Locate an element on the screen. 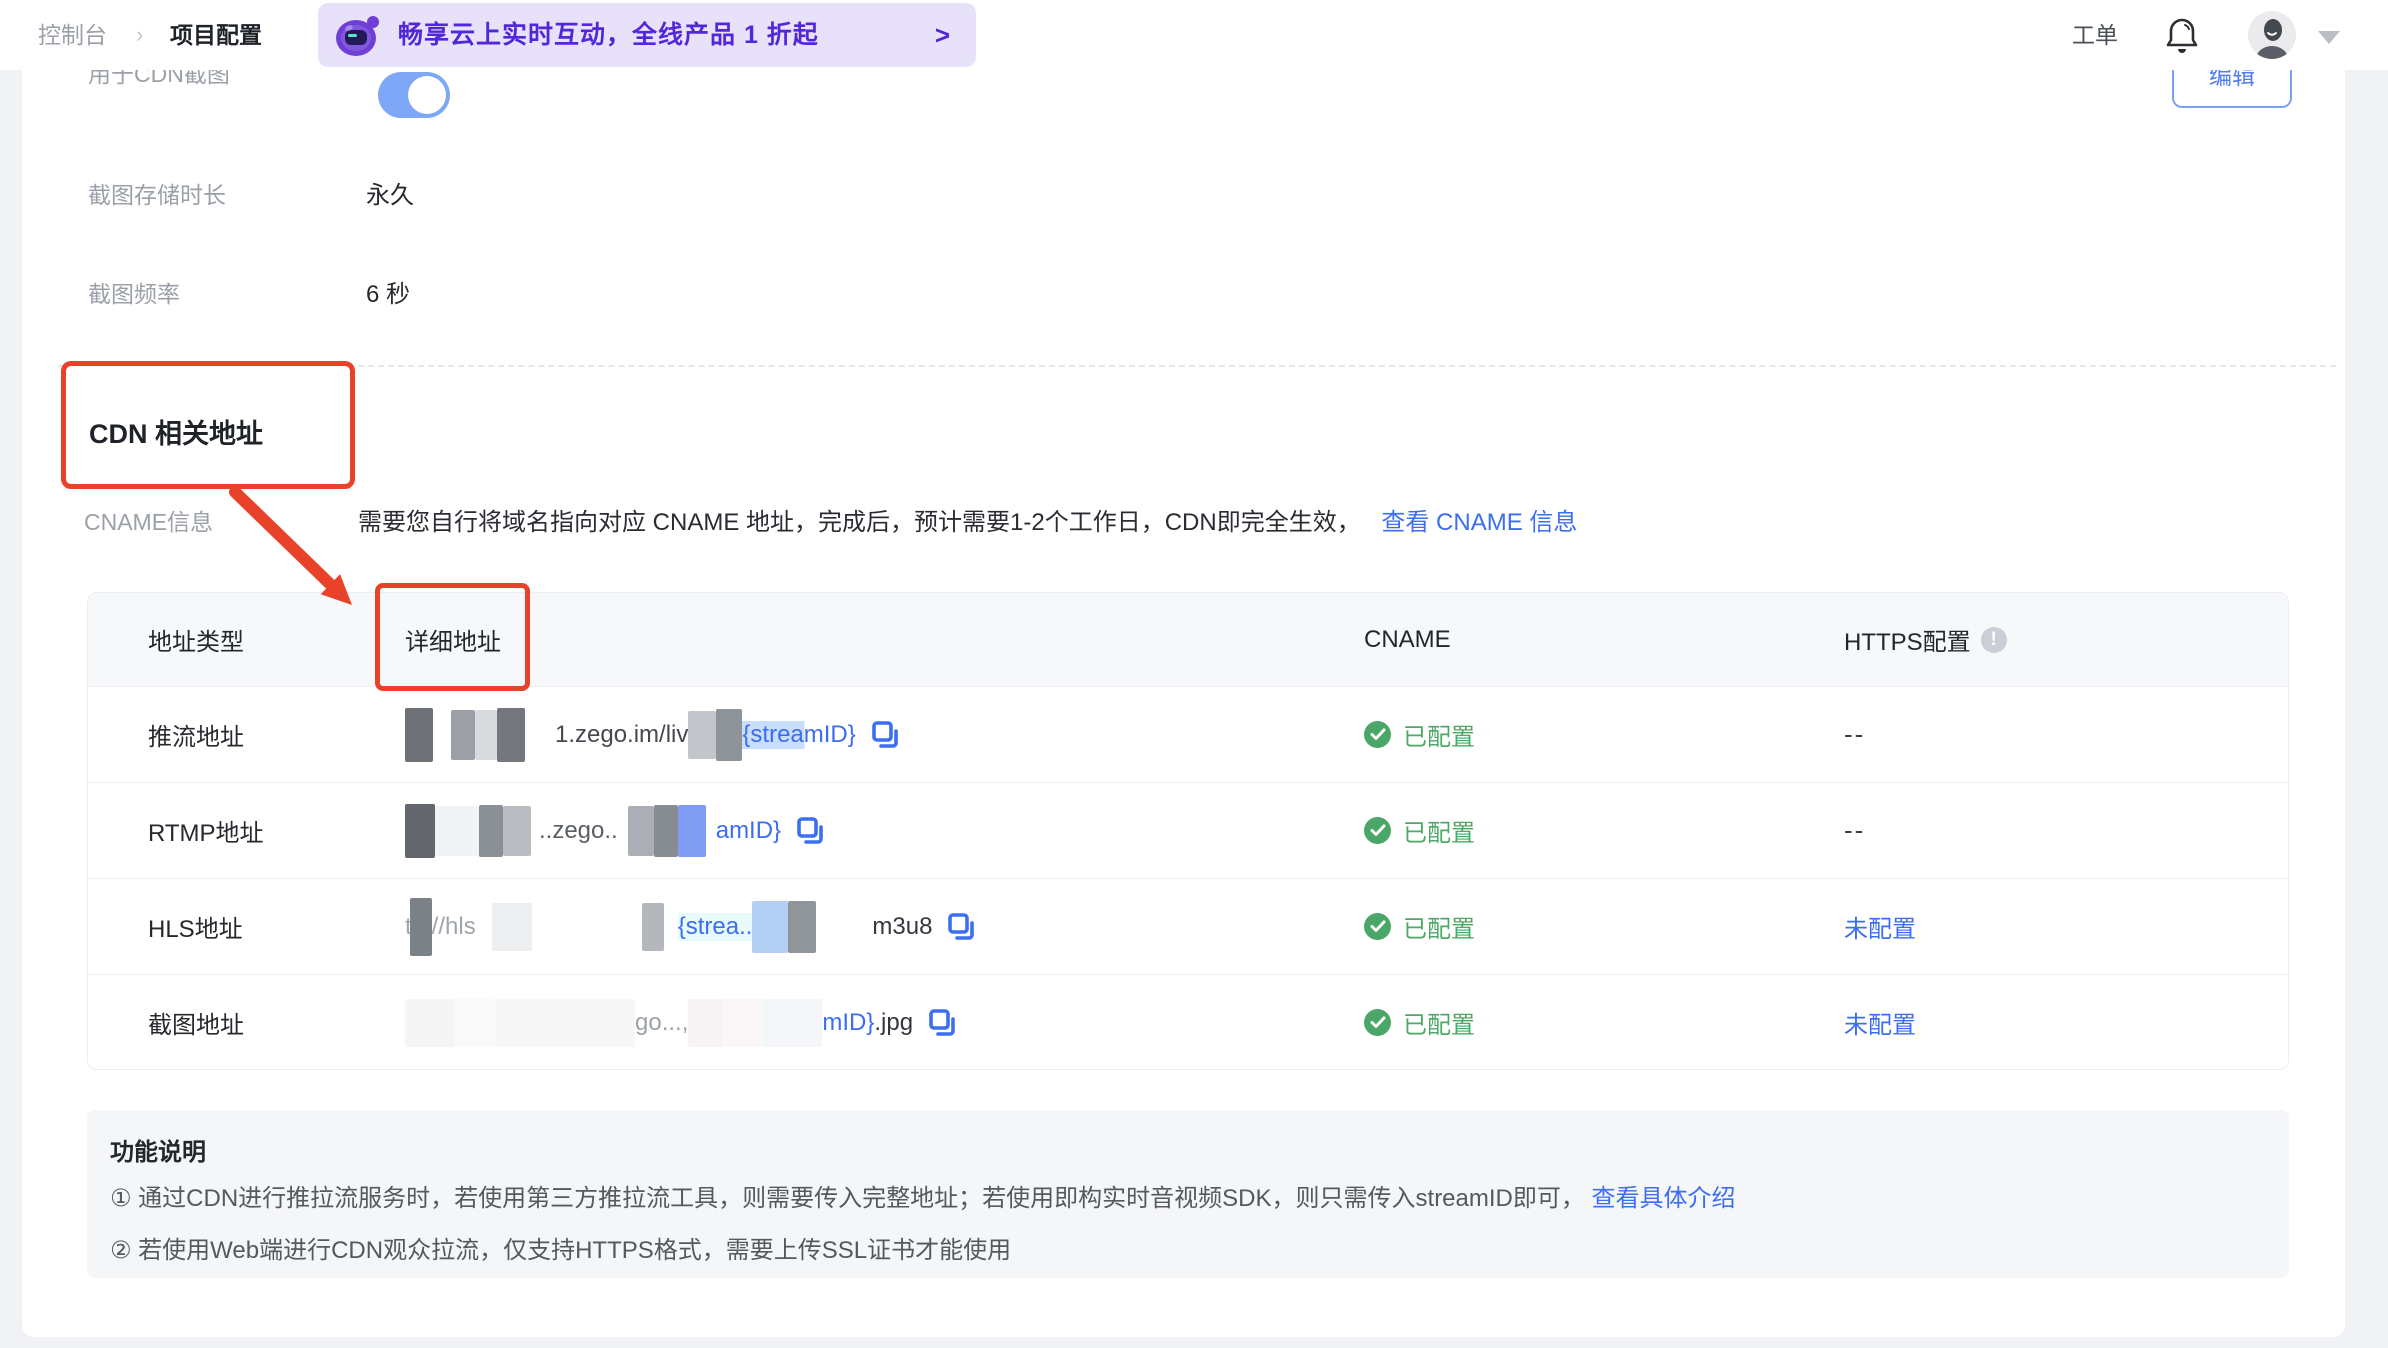 The width and height of the screenshot is (2388, 1348). row-type-label: 推流地址 is located at coordinates (196, 737).